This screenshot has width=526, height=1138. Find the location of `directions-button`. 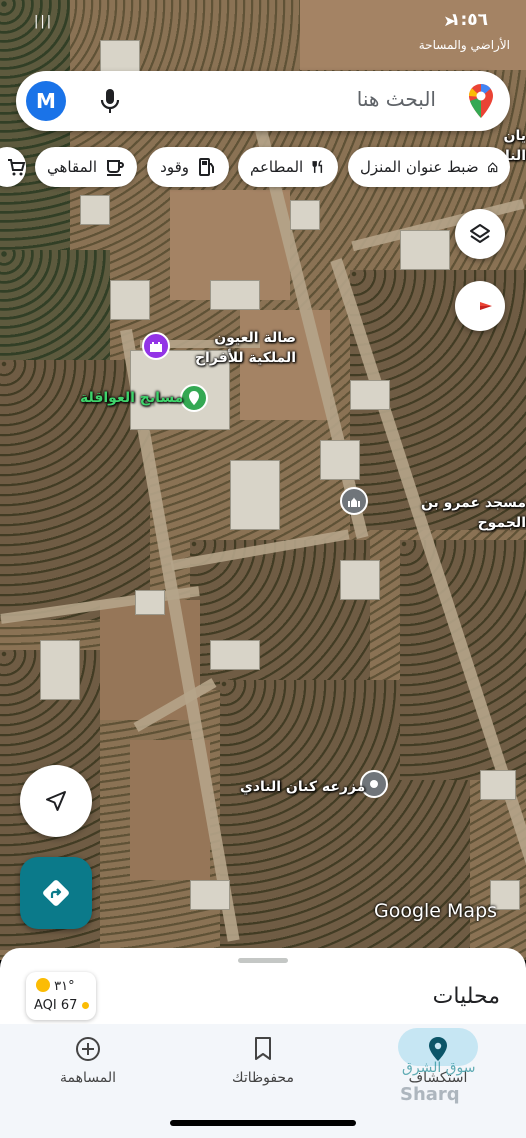

directions-button is located at coordinates (56, 893).